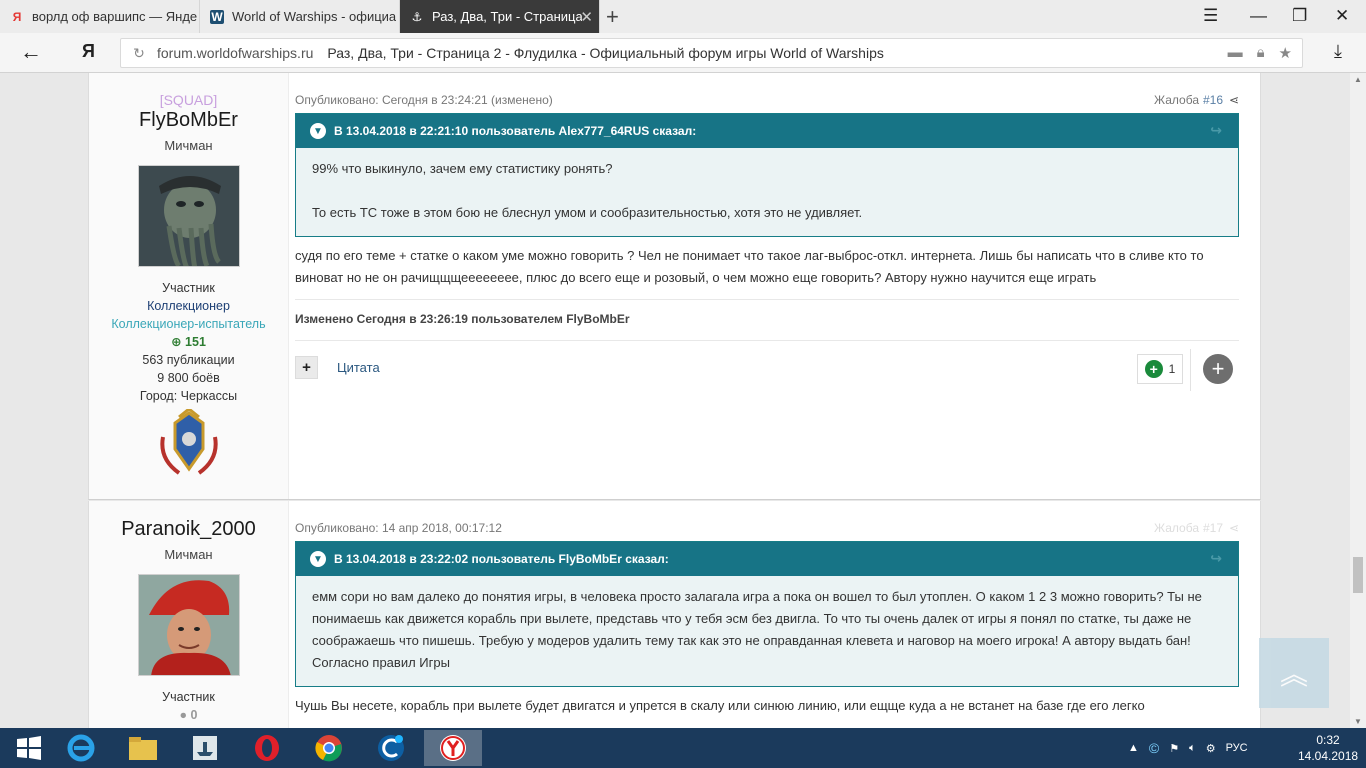  What do you see at coordinates (29, 748) in the screenshot?
I see `start-button` at bounding box center [29, 748].